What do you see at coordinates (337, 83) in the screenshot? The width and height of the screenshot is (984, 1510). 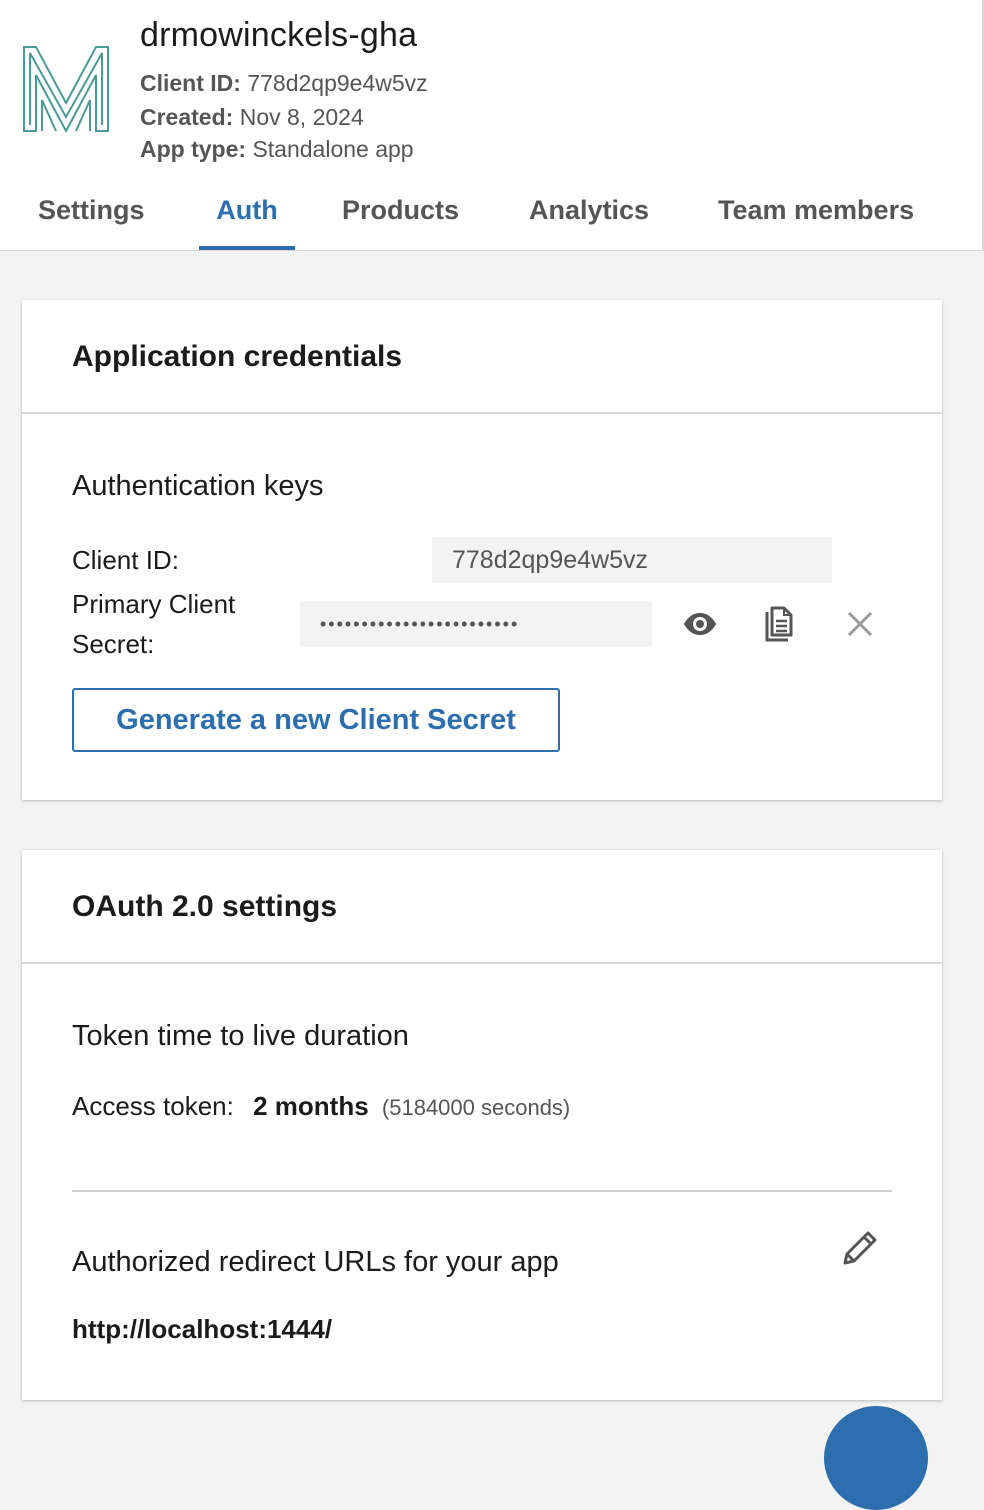 I see `header-client-id-value: 778d2qp9e4w5vz` at bounding box center [337, 83].